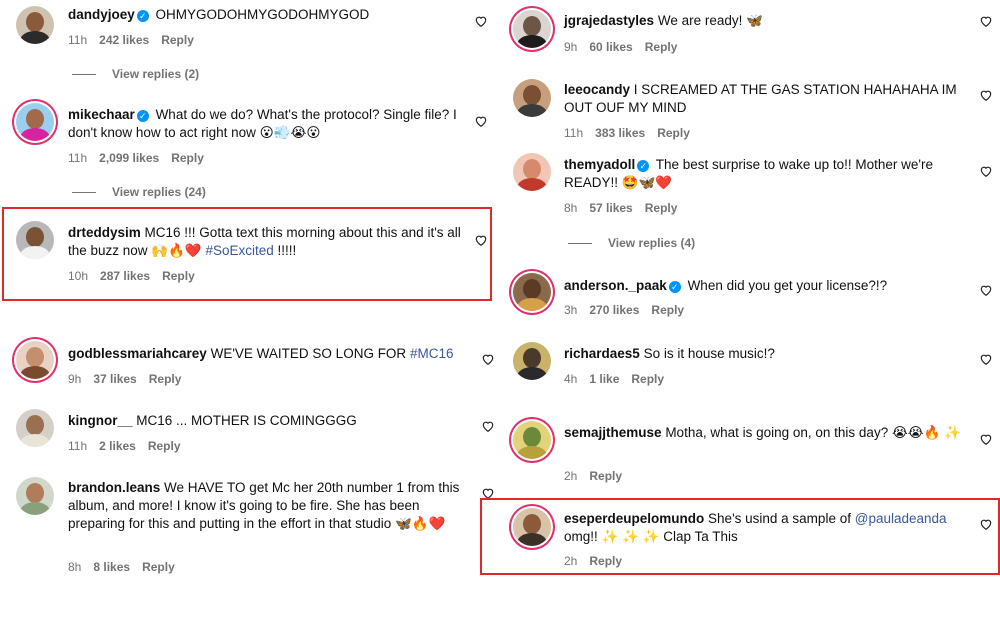  Describe the element at coordinates (117, 446) in the screenshot. I see `comment-likes: 2 likes` at that location.